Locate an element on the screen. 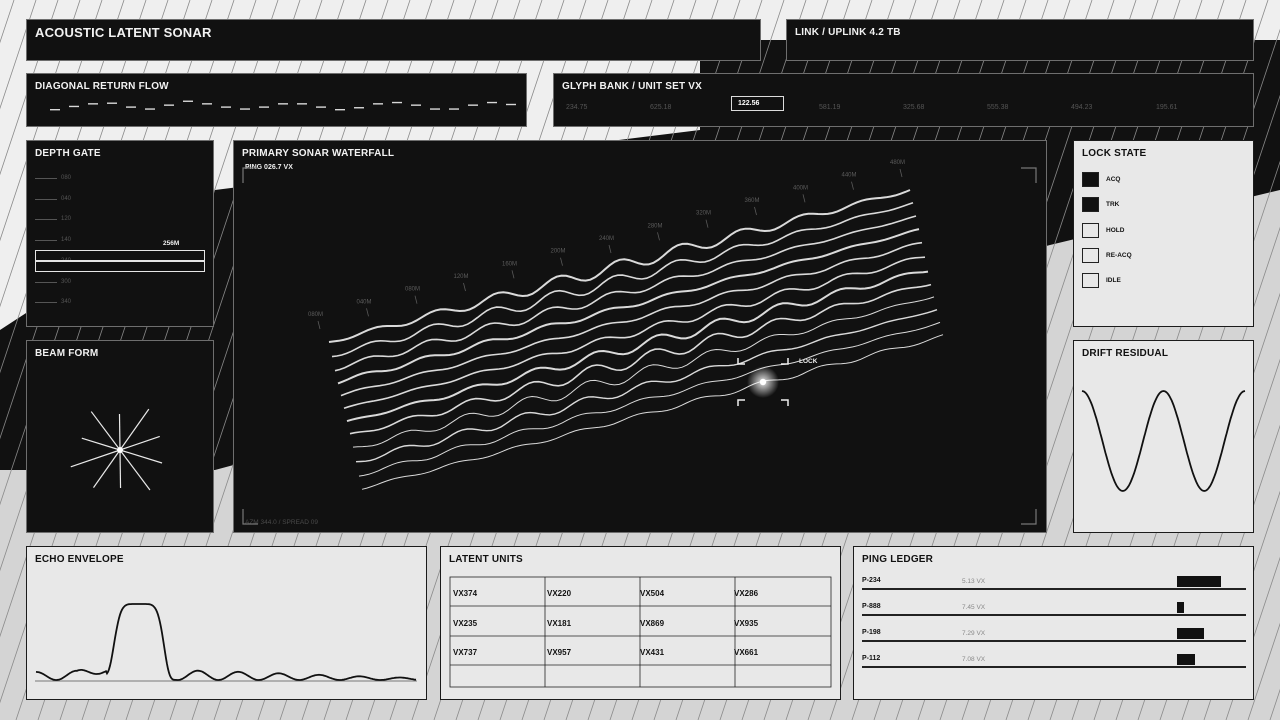 The image size is (1280, 720). glyph-value: 555.38 is located at coordinates (997, 107).